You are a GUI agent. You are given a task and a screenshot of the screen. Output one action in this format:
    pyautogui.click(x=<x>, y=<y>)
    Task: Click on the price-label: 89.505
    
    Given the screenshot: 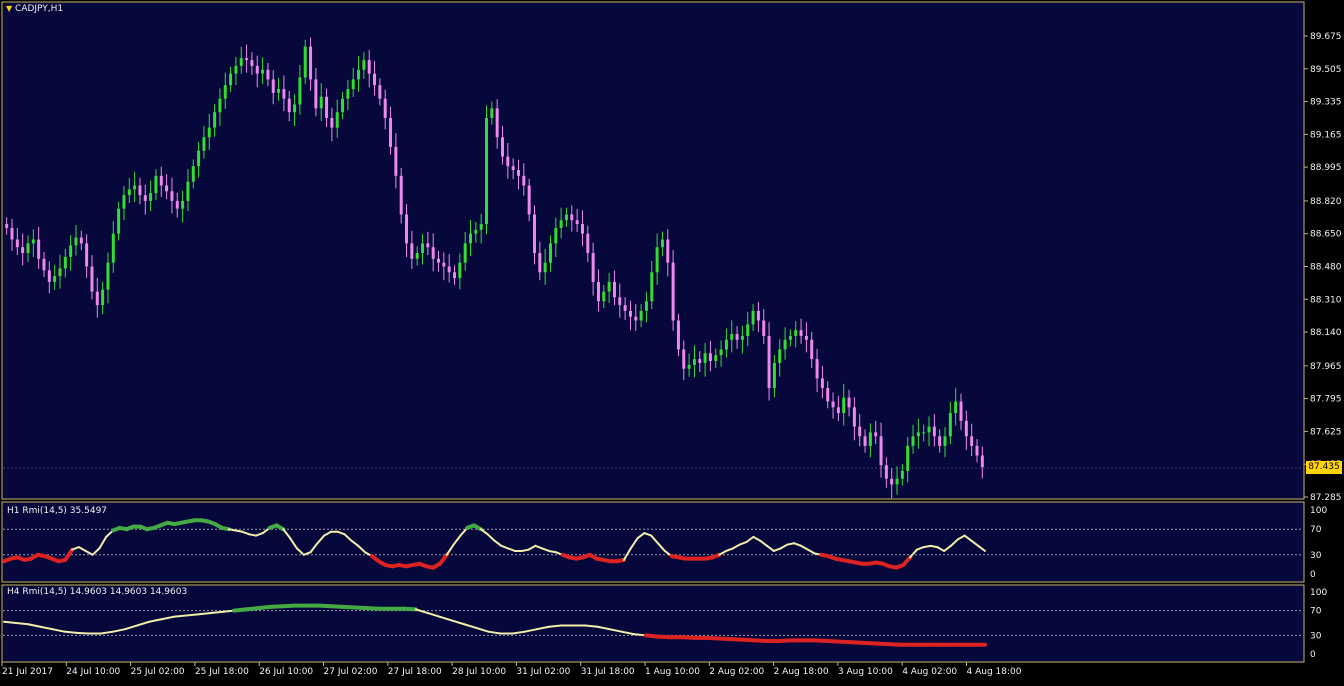 What is the action you would take?
    pyautogui.click(x=1326, y=70)
    